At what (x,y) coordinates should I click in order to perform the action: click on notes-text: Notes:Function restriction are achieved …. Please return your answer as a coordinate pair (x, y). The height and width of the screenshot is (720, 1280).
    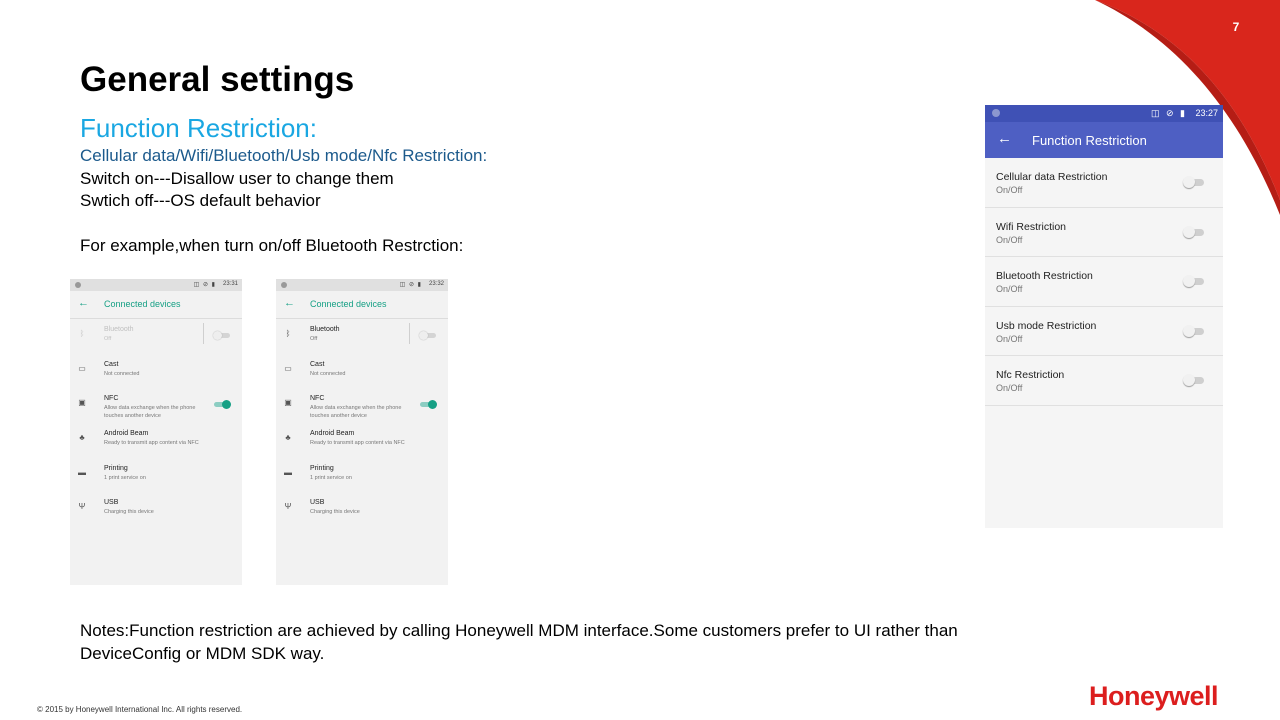
    Looking at the image, I should click on (519, 642).